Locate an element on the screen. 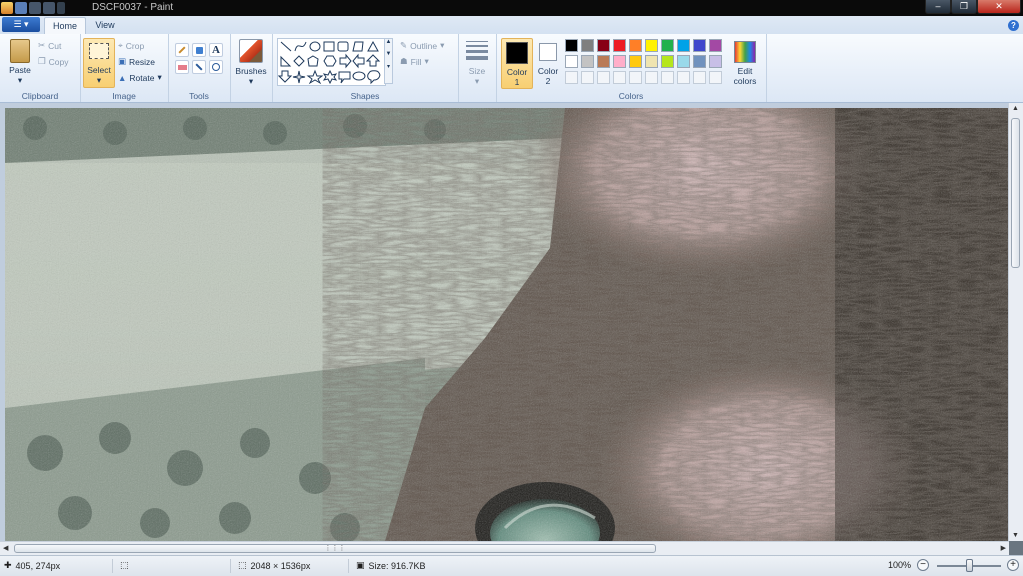 The width and height of the screenshot is (1023, 576). ribbon-tab-strip is located at coordinates (511, 25).